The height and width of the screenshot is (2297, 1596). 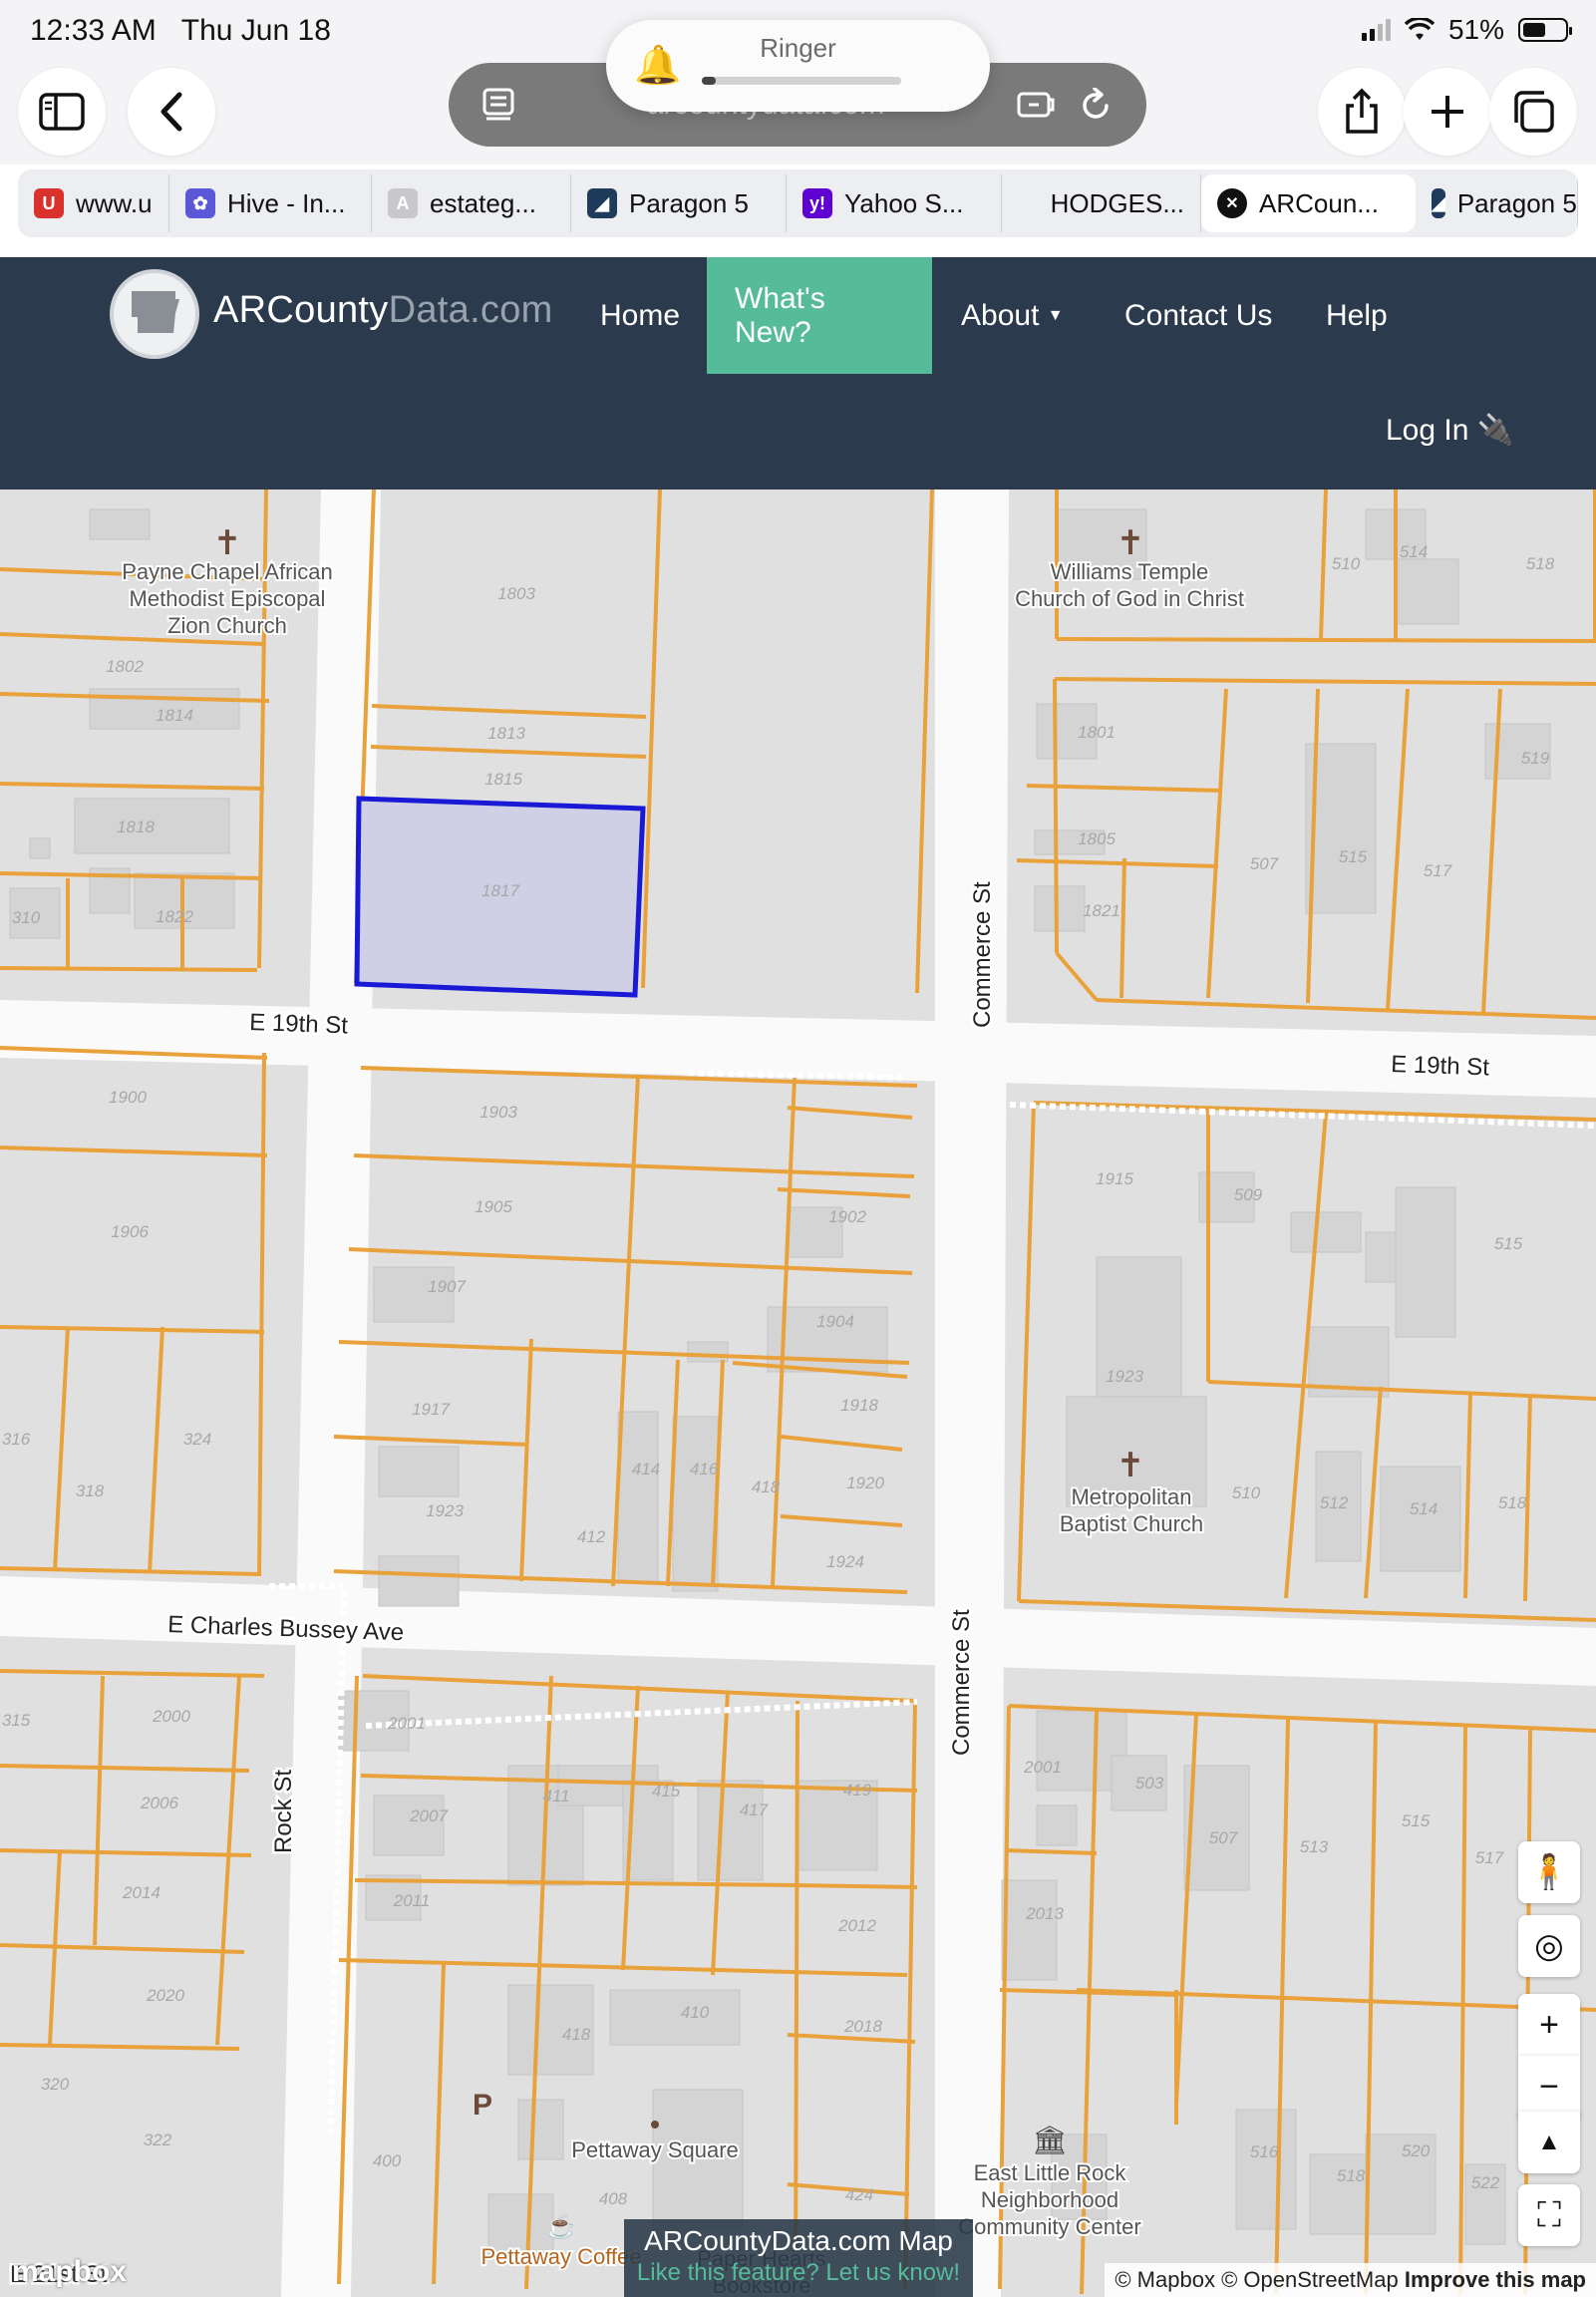 I want to click on nav-help: Help, so click(x=1357, y=316).